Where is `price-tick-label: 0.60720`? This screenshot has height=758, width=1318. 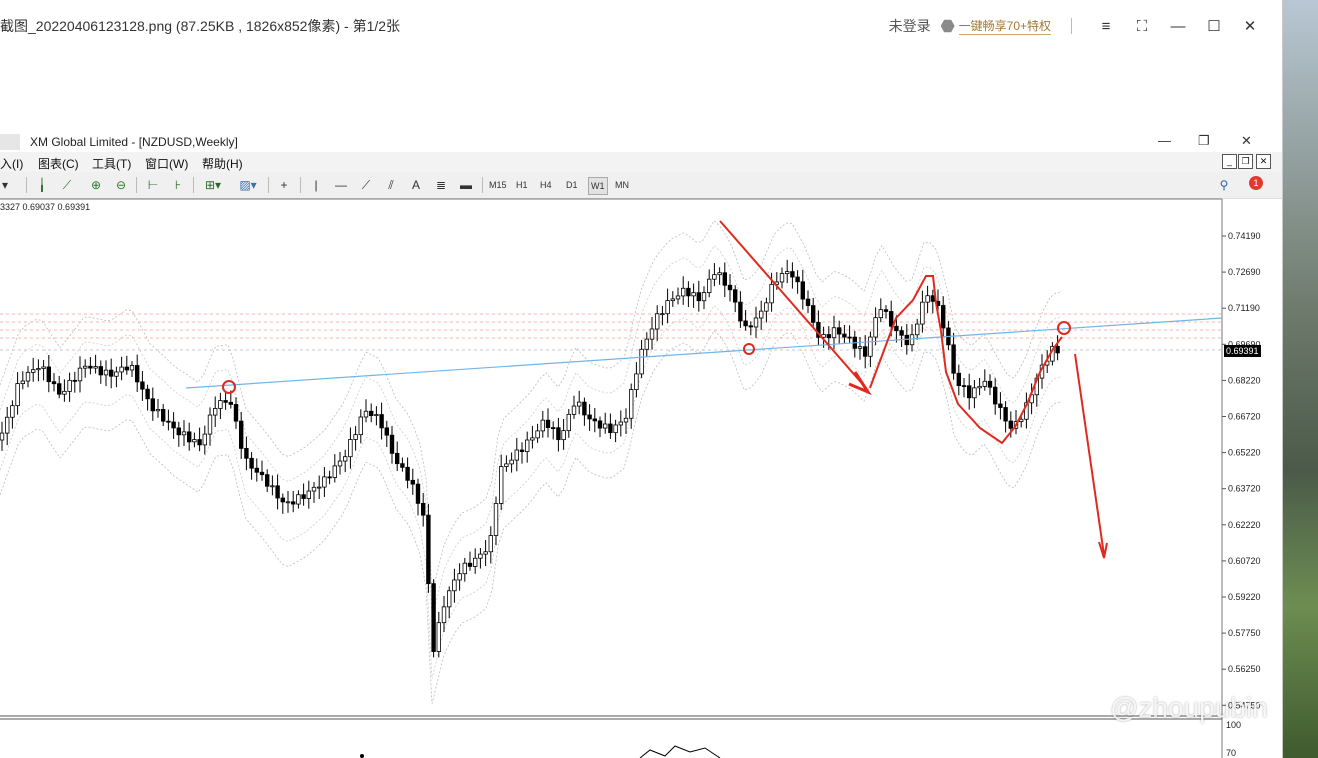 price-tick-label: 0.60720 is located at coordinates (1244, 561).